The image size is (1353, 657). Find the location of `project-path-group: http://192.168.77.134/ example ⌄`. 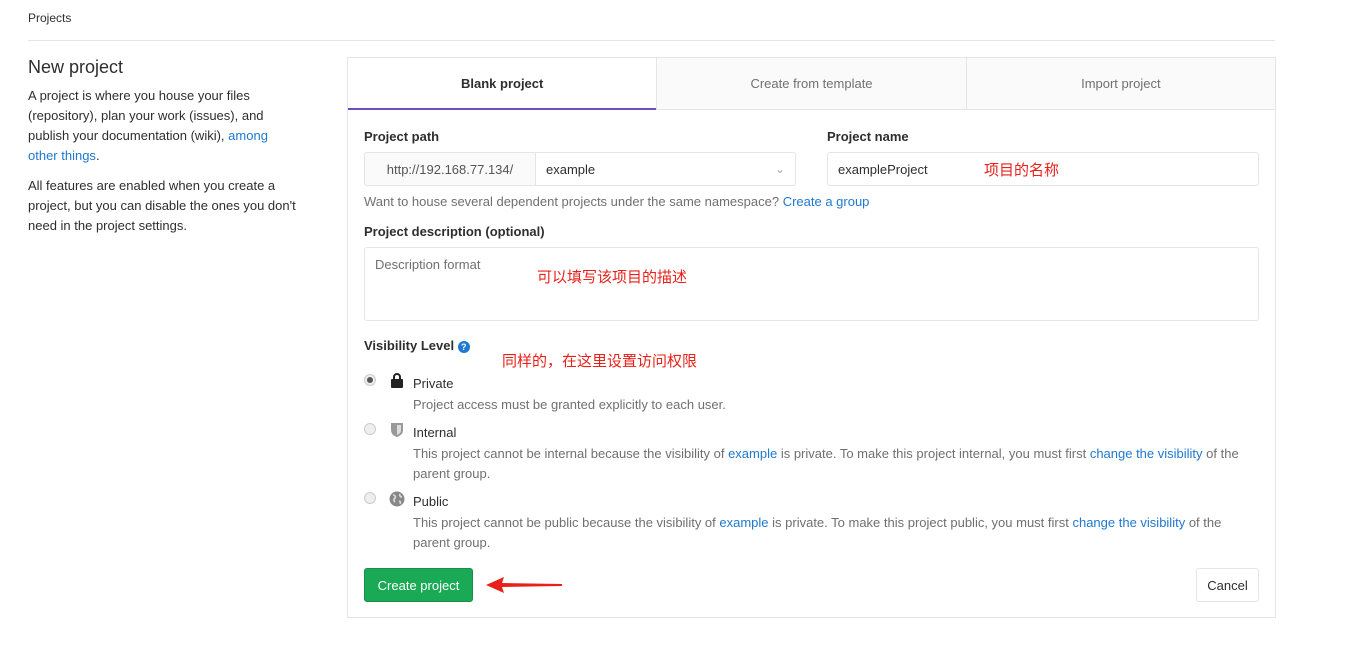

project-path-group: http://192.168.77.134/ example ⌄ is located at coordinates (580, 169).